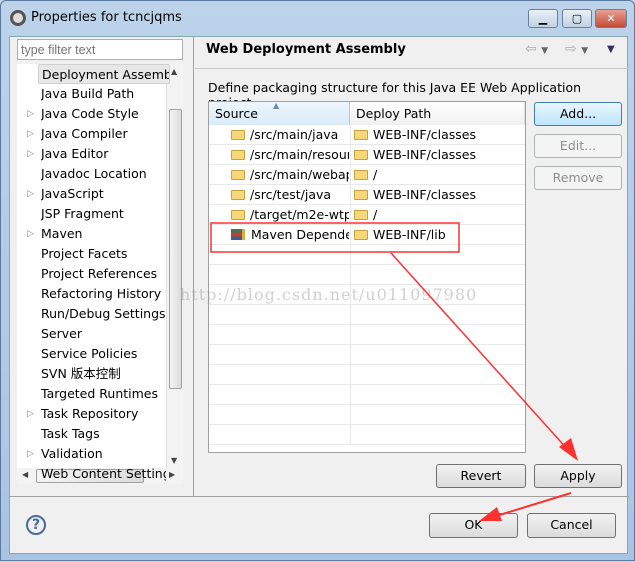 Image resolution: width=635 pixels, height=562 pixels. What do you see at coordinates (490, 514) in the screenshot?
I see `arrow-head-ok` at bounding box center [490, 514].